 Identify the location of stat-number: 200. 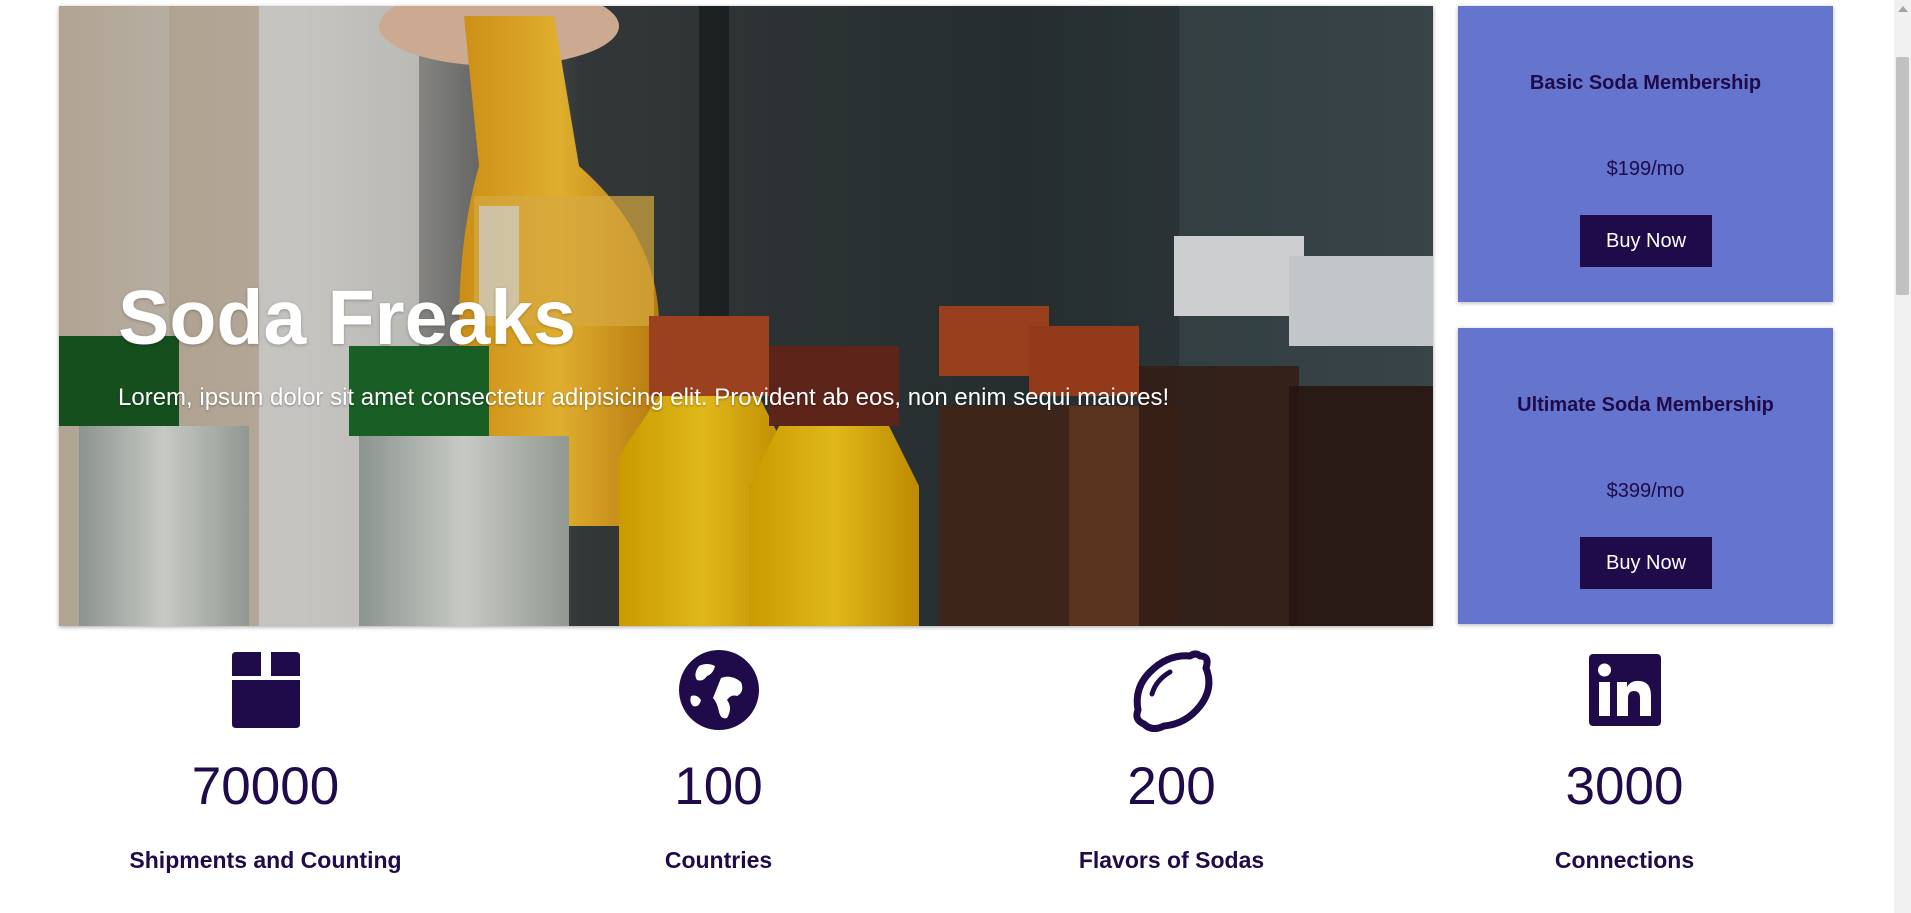
(1171, 786).